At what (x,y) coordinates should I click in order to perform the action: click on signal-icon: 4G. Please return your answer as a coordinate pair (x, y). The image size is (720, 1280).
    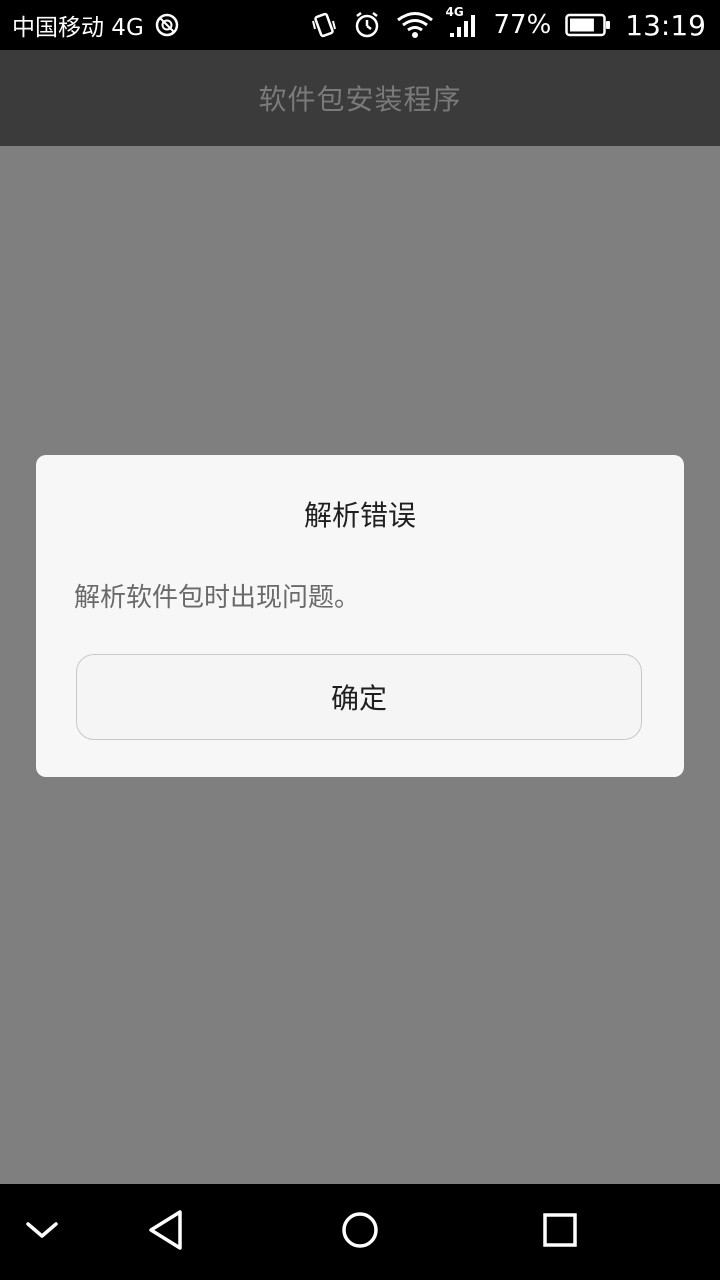
    Looking at the image, I should click on (463, 22).